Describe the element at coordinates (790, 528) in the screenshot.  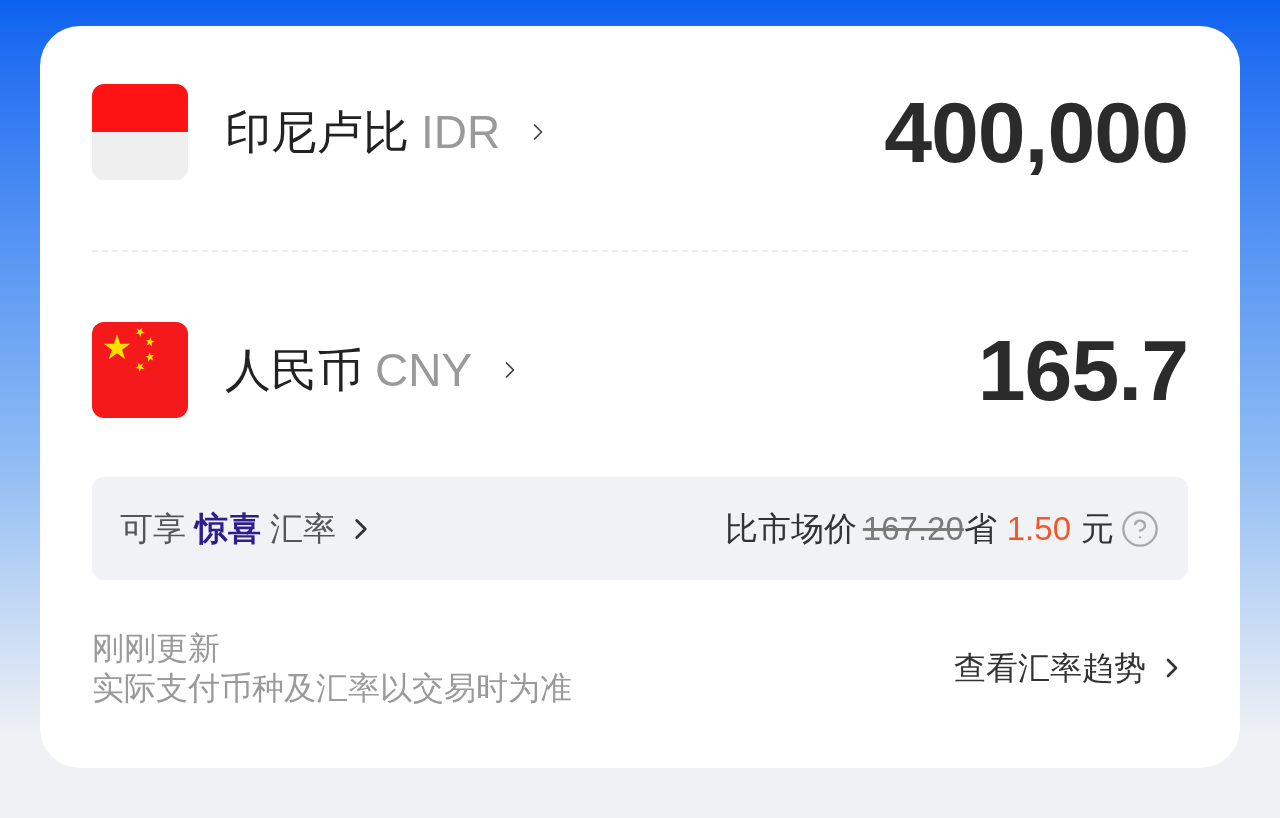
I see `comparison-label: 比市场价` at that location.